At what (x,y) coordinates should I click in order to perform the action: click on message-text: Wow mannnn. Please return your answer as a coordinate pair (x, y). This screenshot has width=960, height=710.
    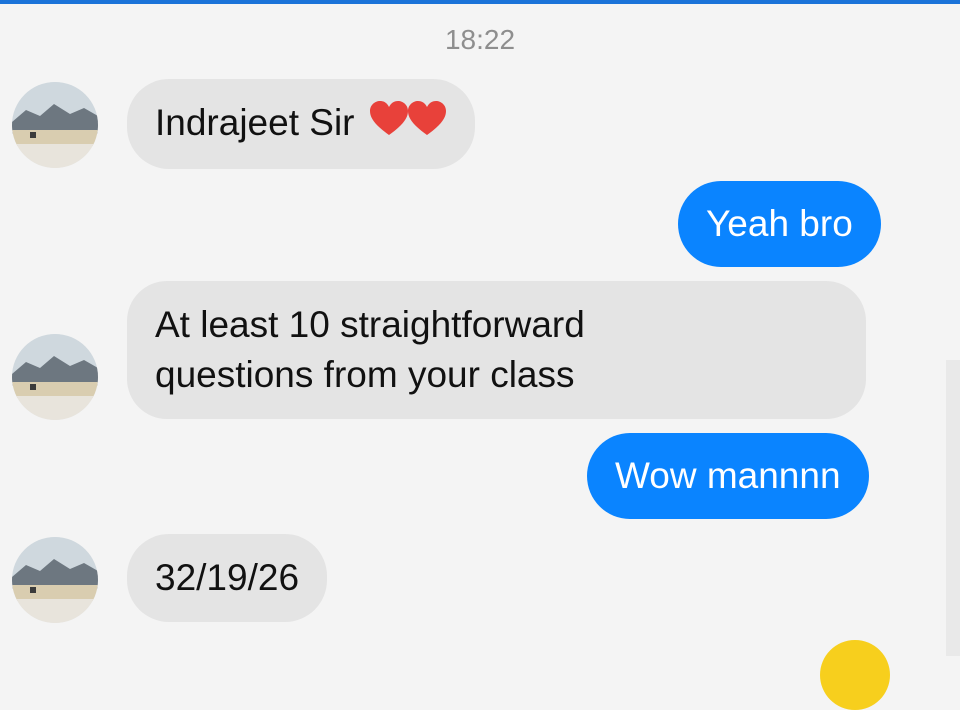
    Looking at the image, I should click on (728, 475).